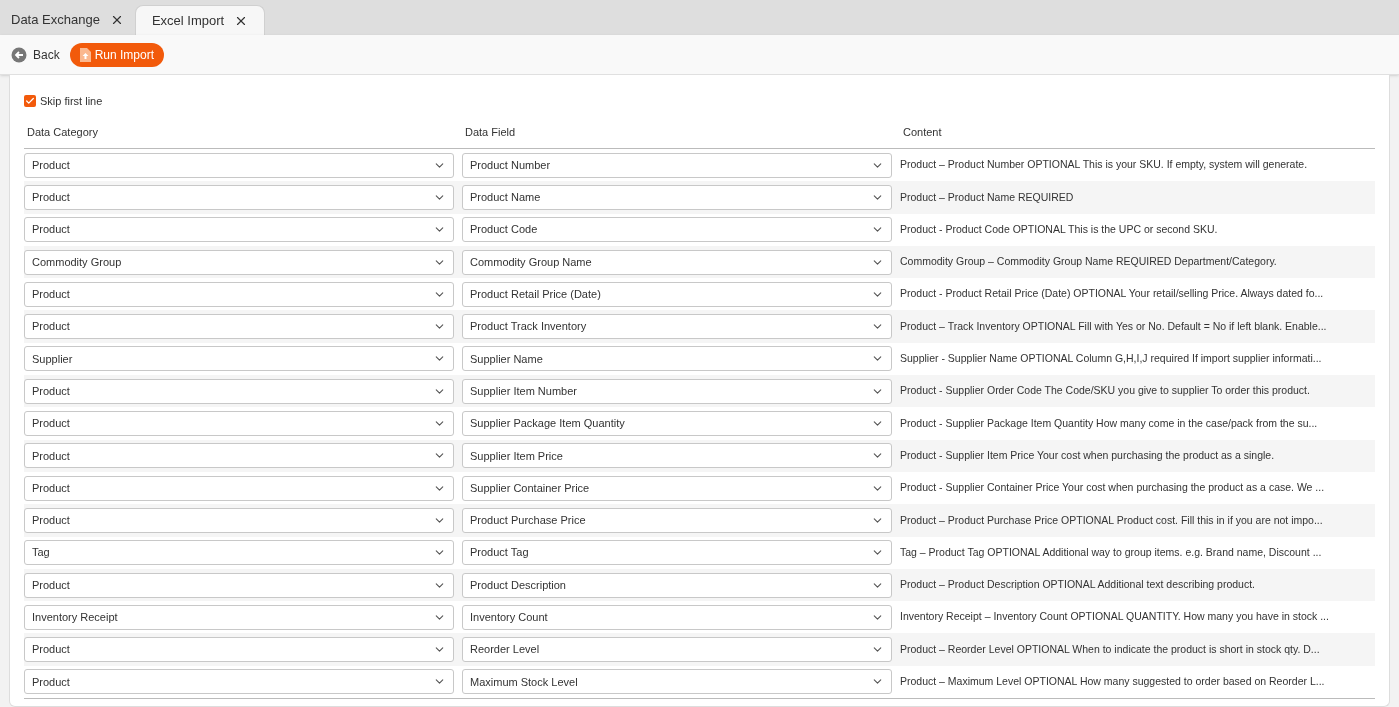  Describe the element at coordinates (1059, 229) in the screenshot. I see `content-text: Product - Product Code OPTIONAL This is the UPC or second SKU.` at that location.